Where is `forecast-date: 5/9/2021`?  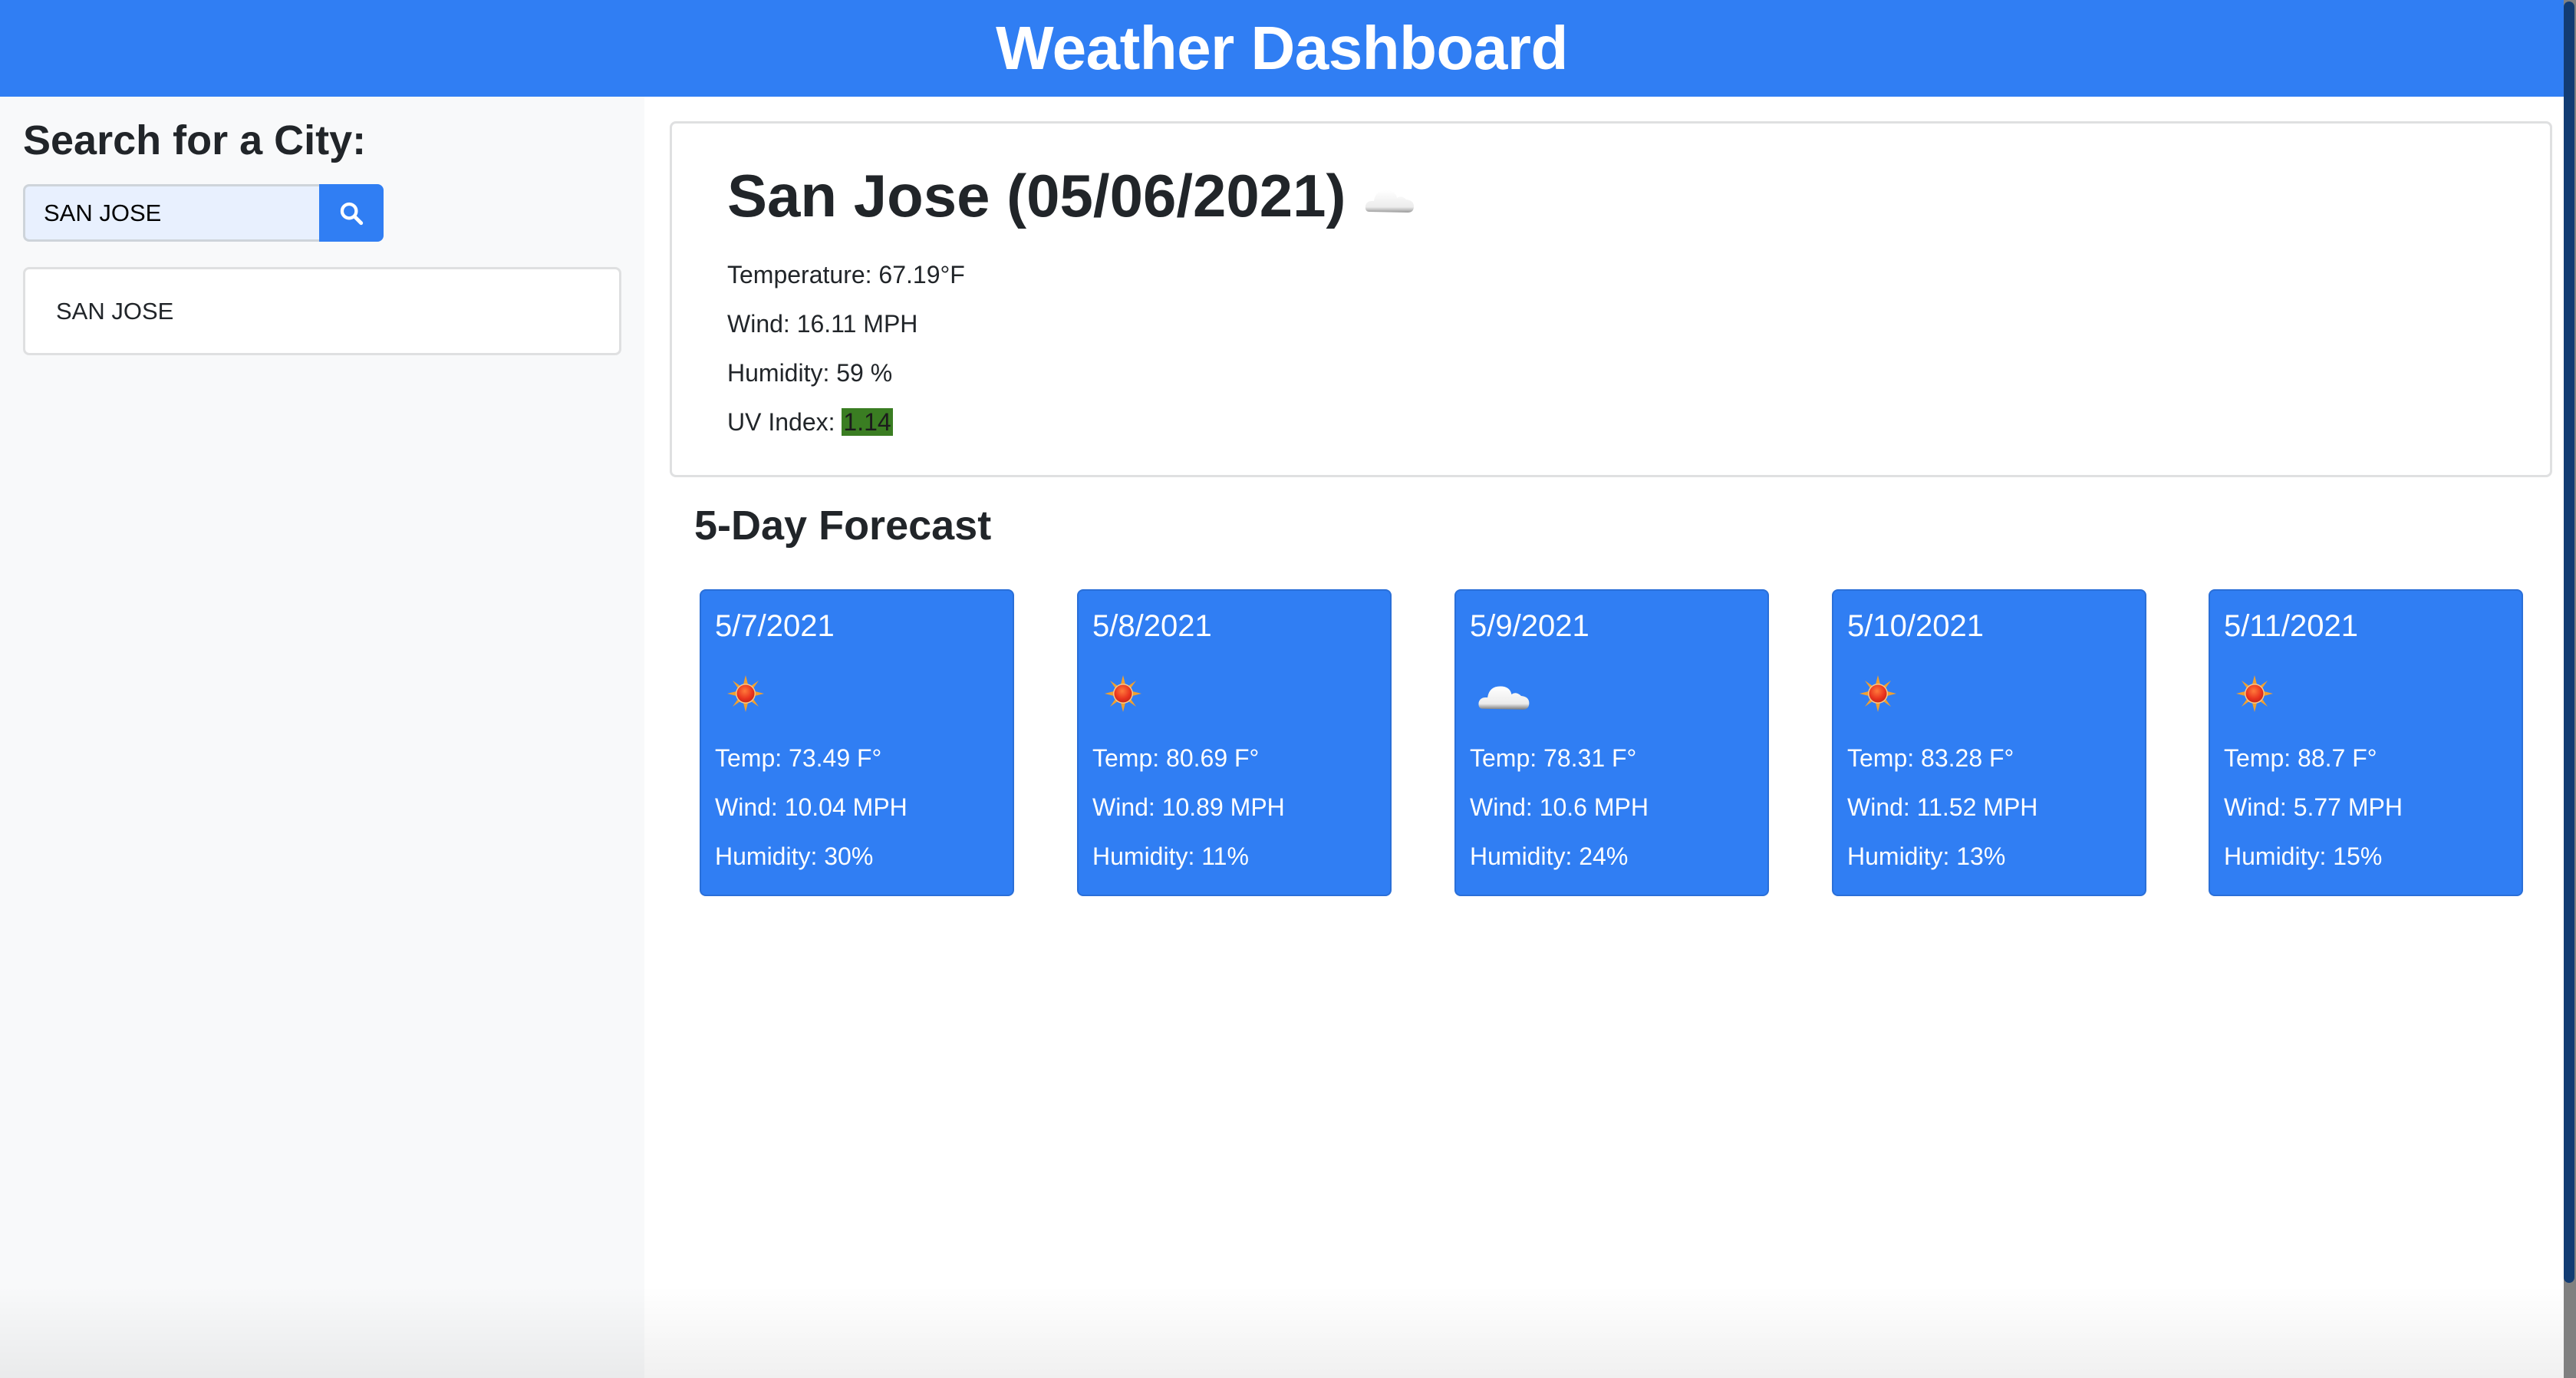 forecast-date: 5/9/2021 is located at coordinates (1529, 626).